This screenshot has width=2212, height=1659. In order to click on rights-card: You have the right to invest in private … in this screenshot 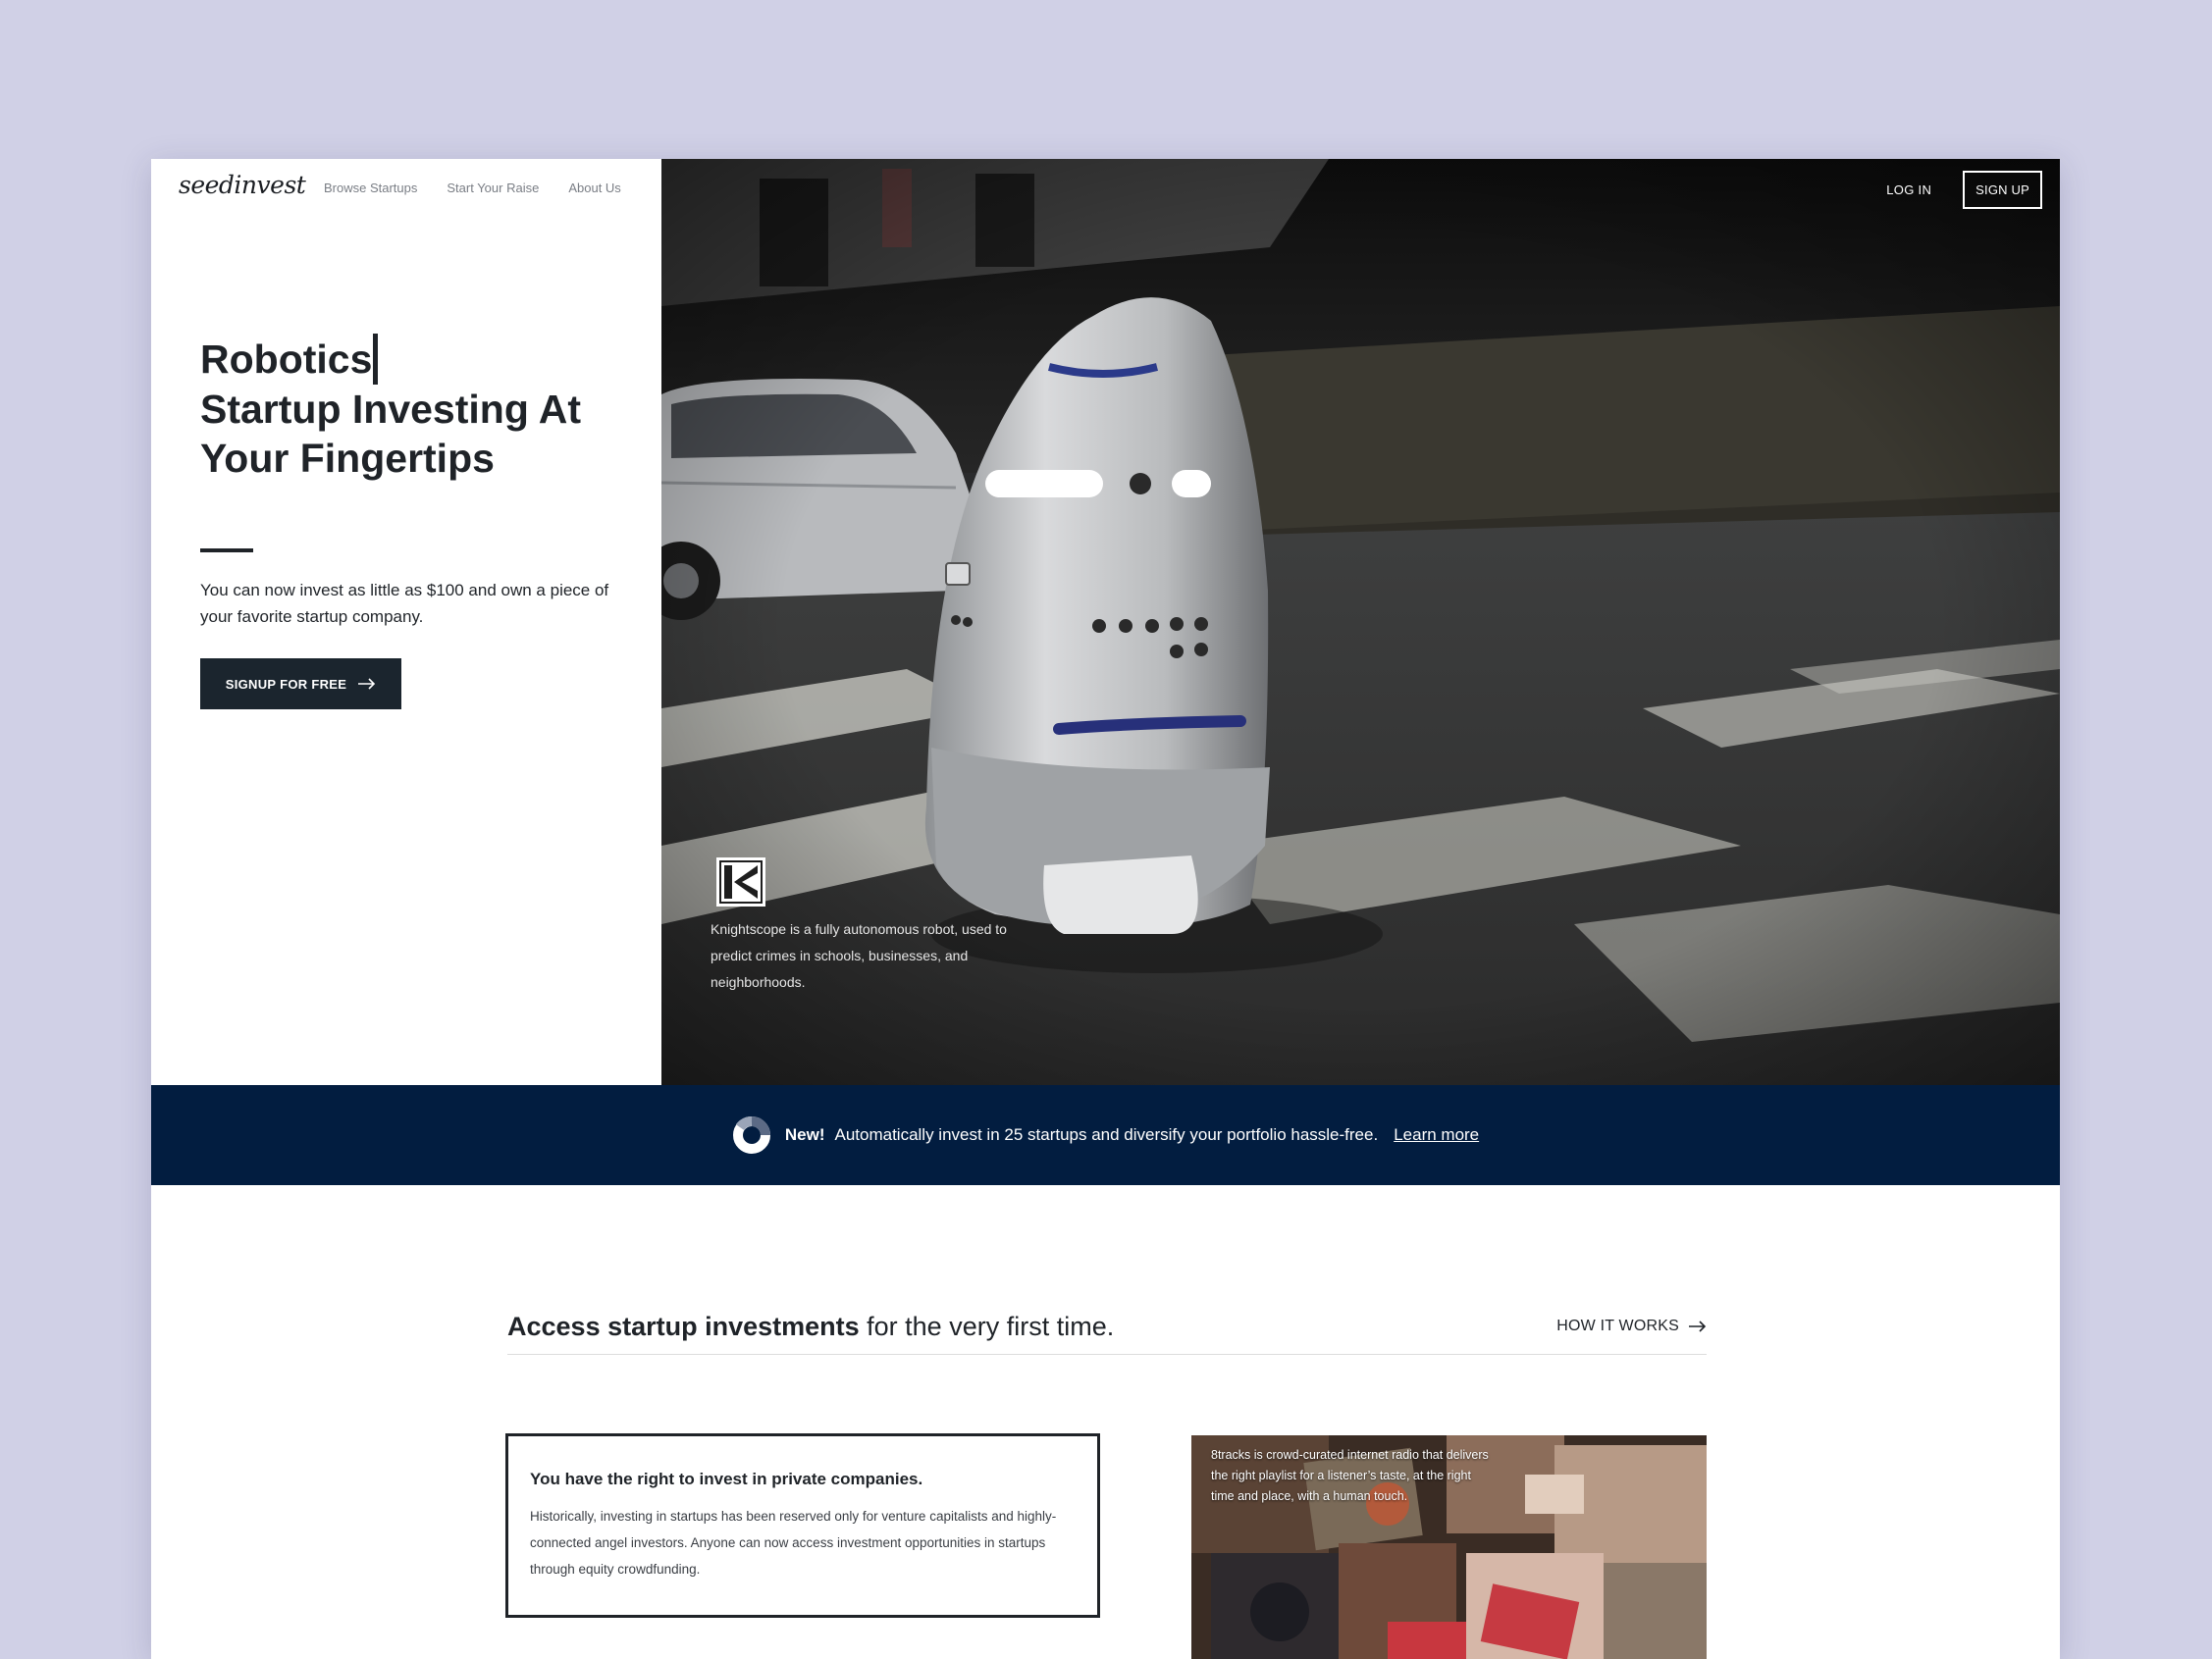, I will do `click(803, 1525)`.